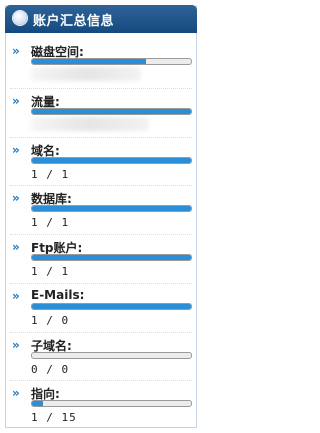 Image resolution: width=320 pixels, height=433 pixels. I want to click on stat-label: E-Mails:, so click(58, 295).